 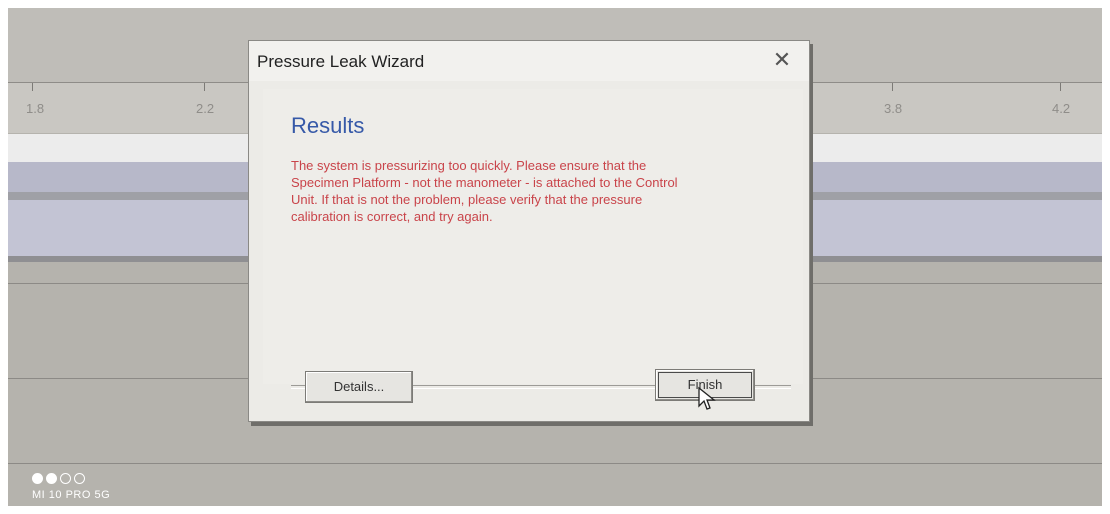 I want to click on camera-watermark-dots, so click(x=60, y=480).